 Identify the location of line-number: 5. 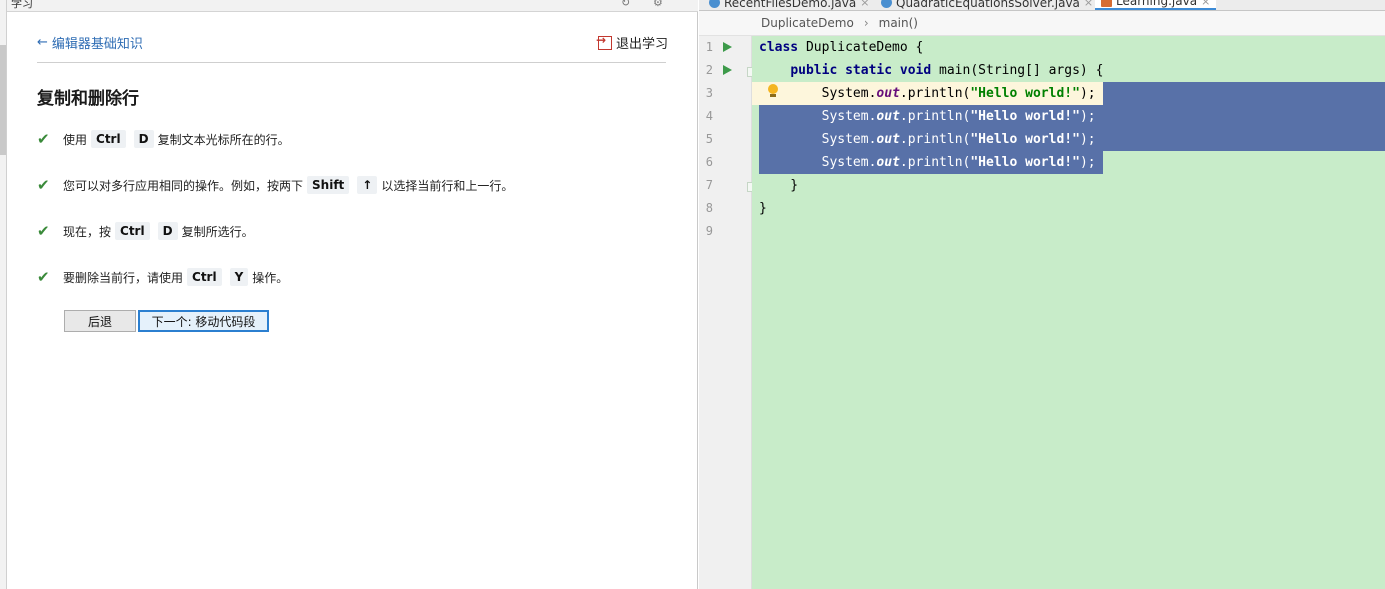
(709, 139).